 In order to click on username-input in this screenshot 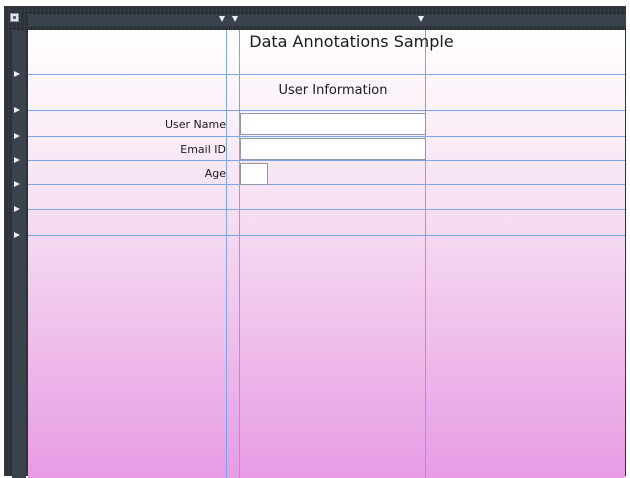, I will do `click(333, 124)`.